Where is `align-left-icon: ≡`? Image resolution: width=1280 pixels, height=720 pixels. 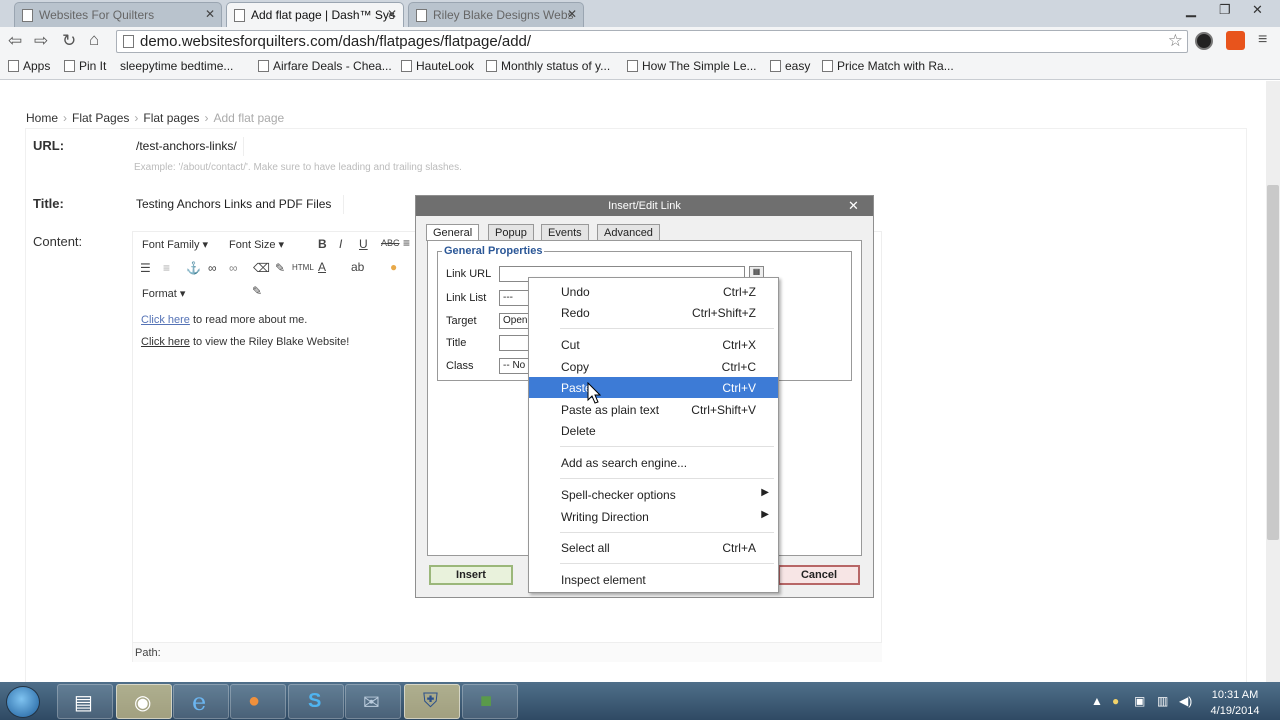 align-left-icon: ≡ is located at coordinates (406, 243).